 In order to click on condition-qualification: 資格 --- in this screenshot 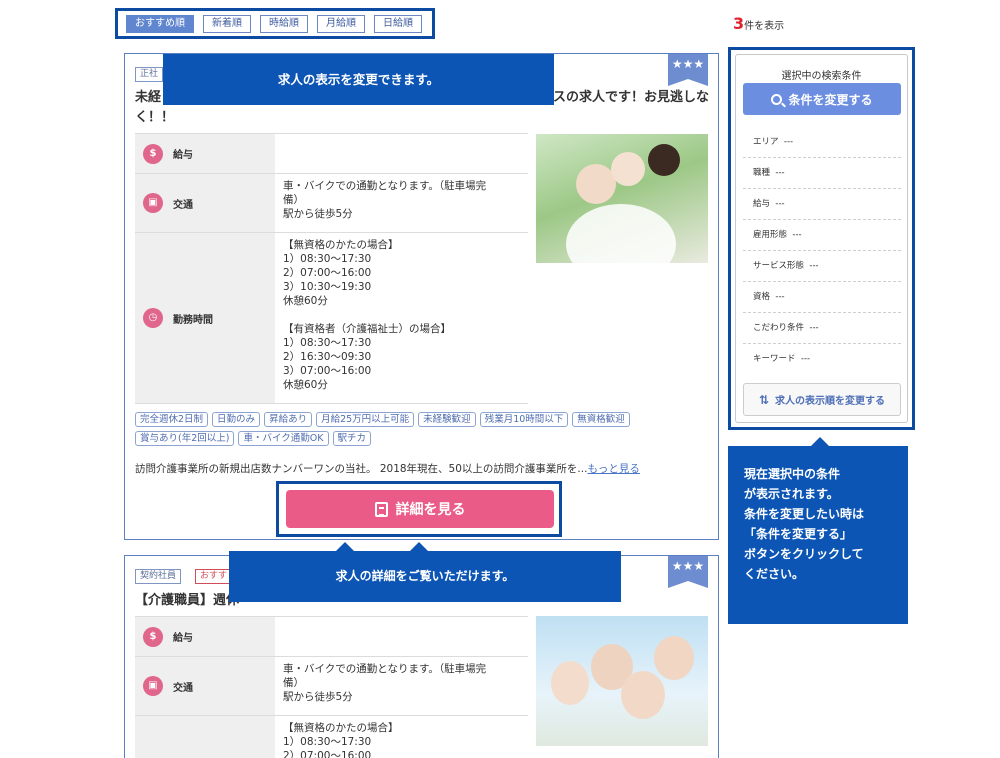, I will do `click(822, 297)`.